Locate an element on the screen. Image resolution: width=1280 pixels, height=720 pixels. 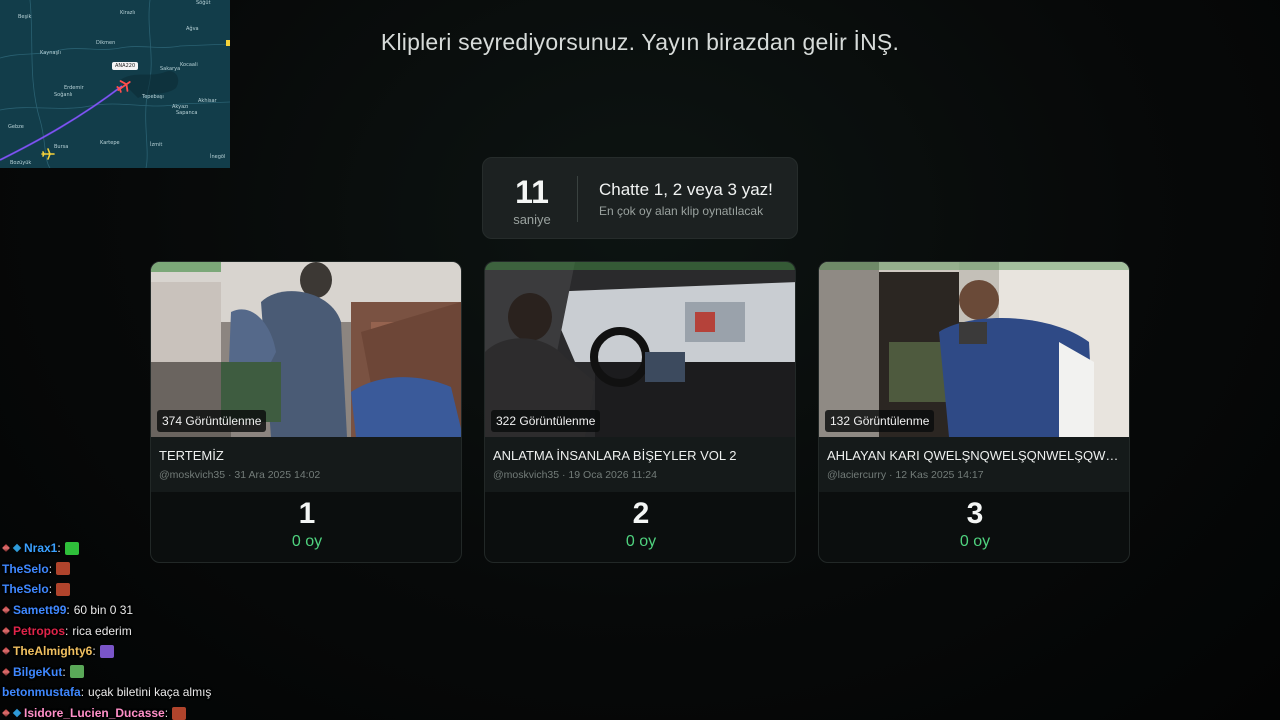
chat-message: Isidore_Lucien_Ducasse: is located at coordinates (122, 711).